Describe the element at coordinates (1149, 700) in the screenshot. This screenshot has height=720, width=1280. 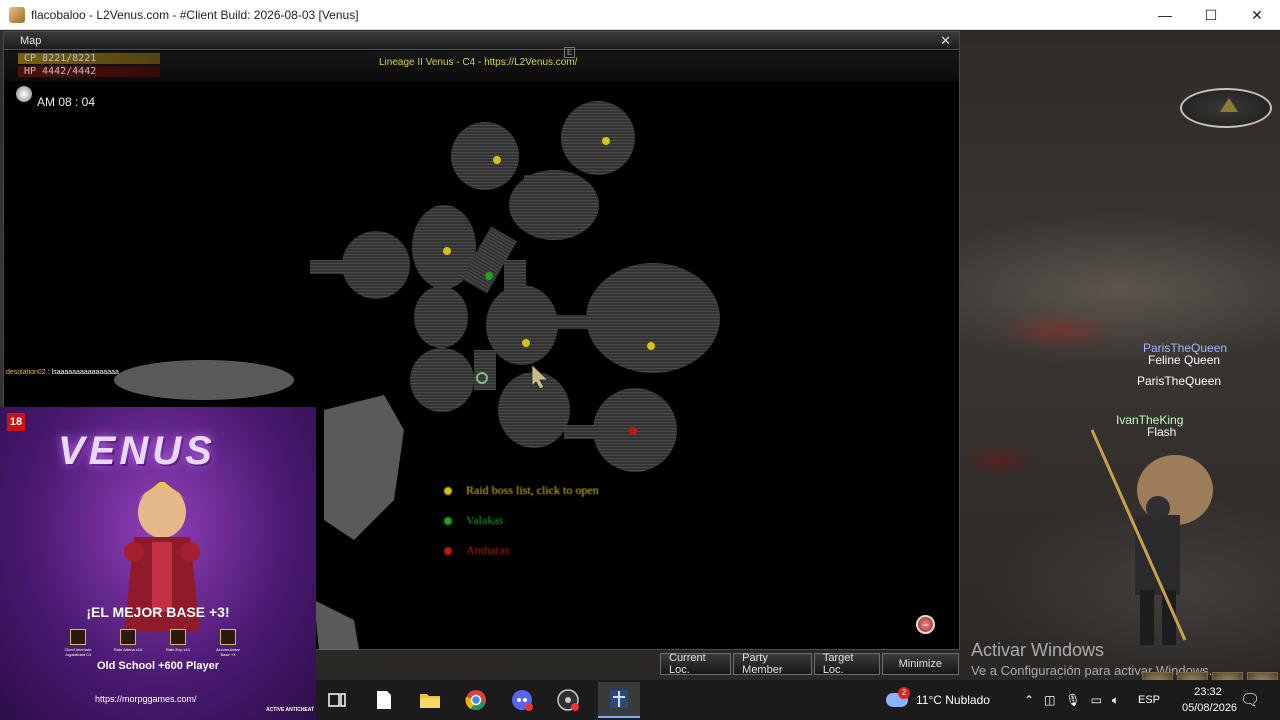
I see `language-indicator: ESP` at that location.